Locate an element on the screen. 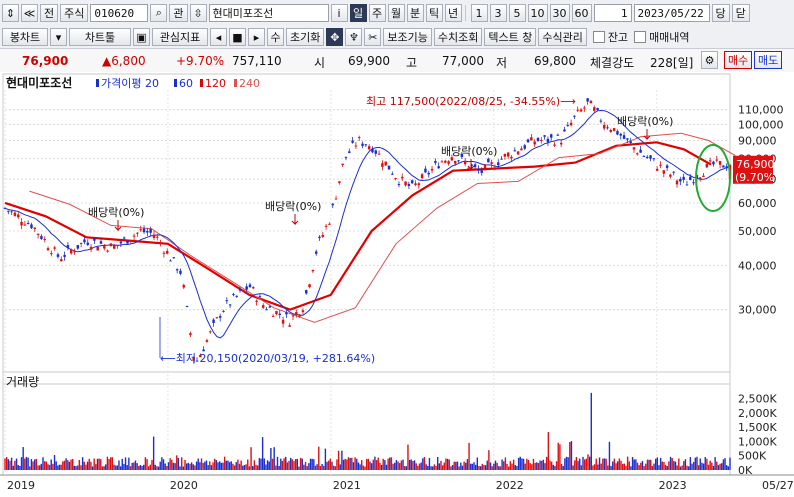  dropdown-icon: ▾ is located at coordinates (58, 37).